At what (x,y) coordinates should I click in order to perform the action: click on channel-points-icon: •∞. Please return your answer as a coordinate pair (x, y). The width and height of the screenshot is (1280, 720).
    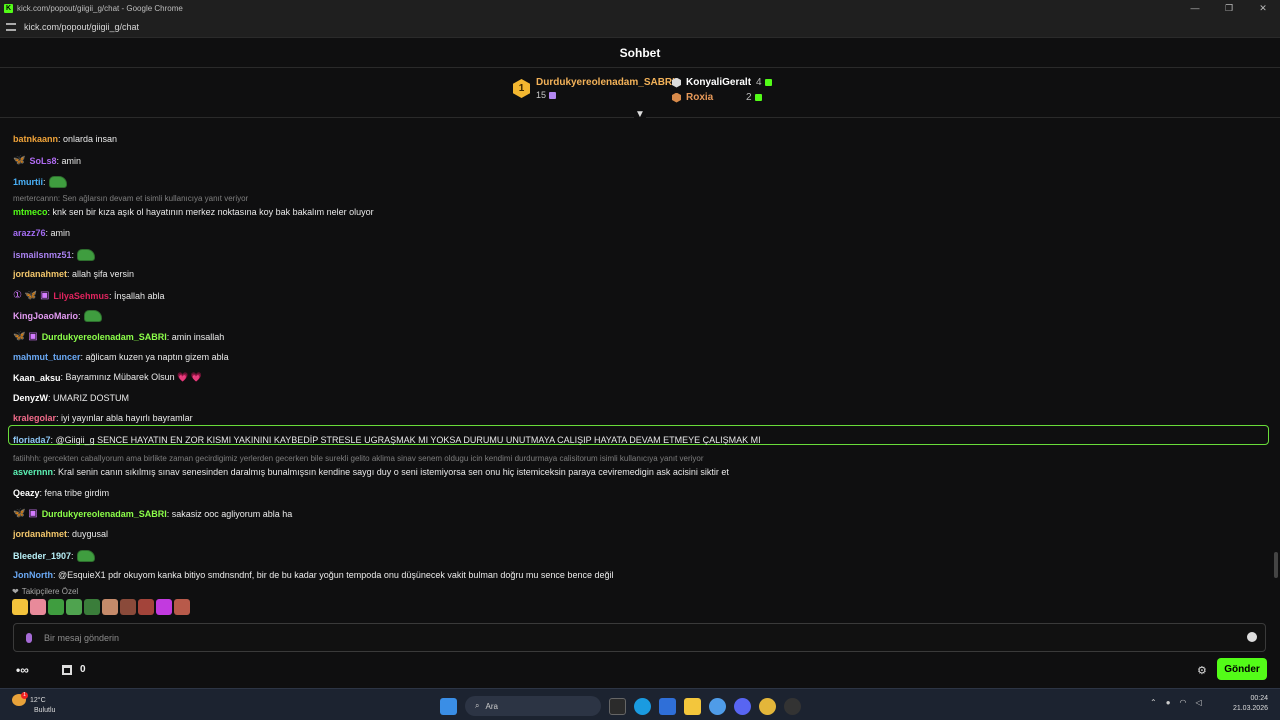
    Looking at the image, I should click on (22, 670).